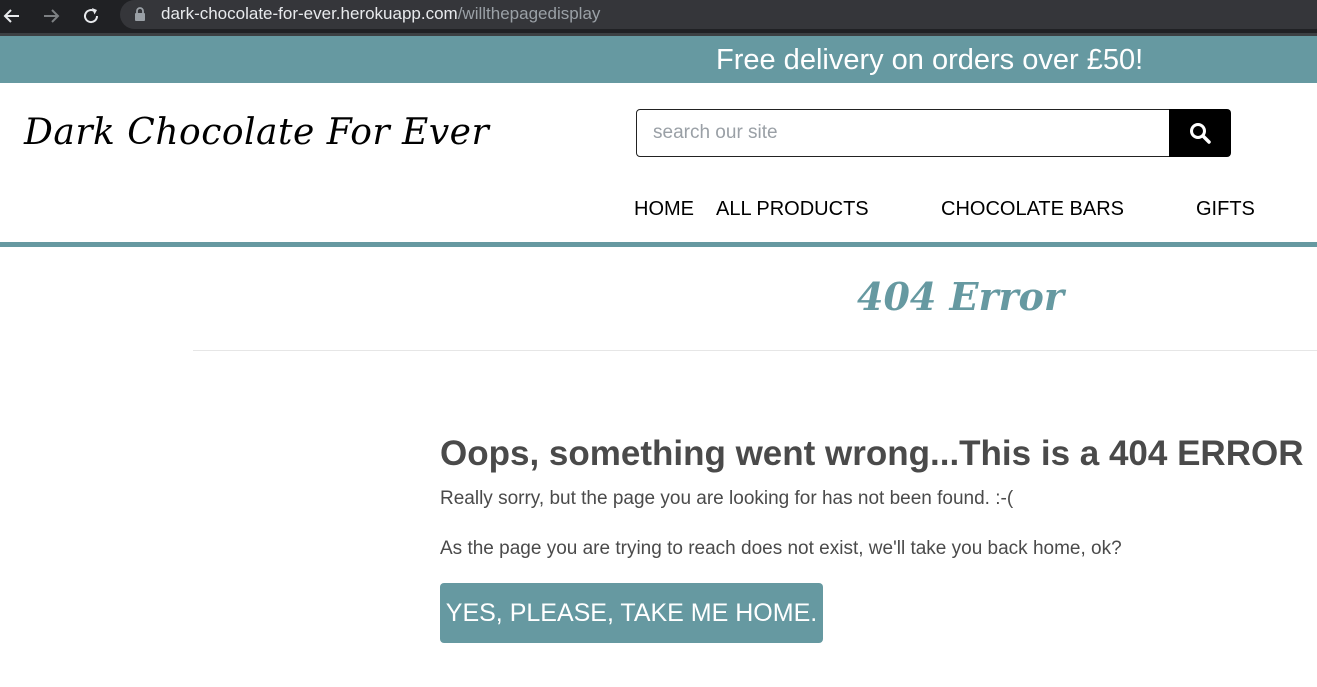  I want to click on arrow-left-icon, so click(11, 16).